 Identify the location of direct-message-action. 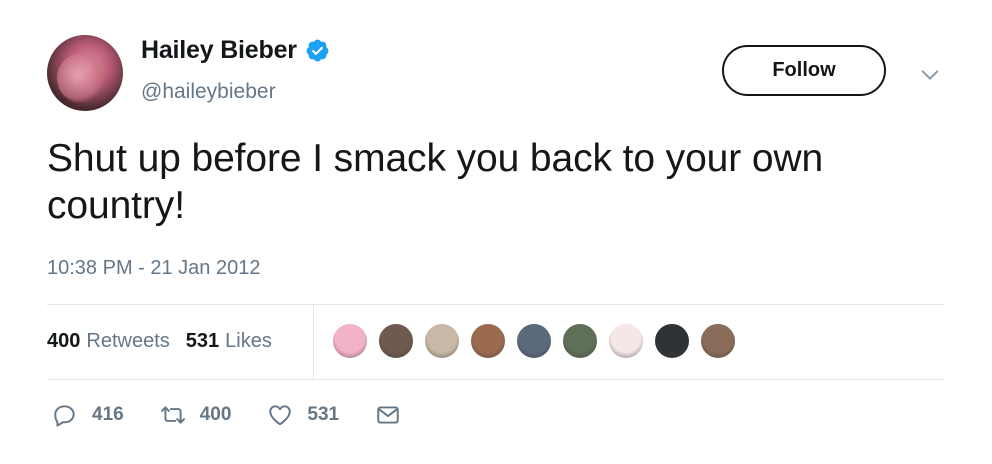
(388, 415).